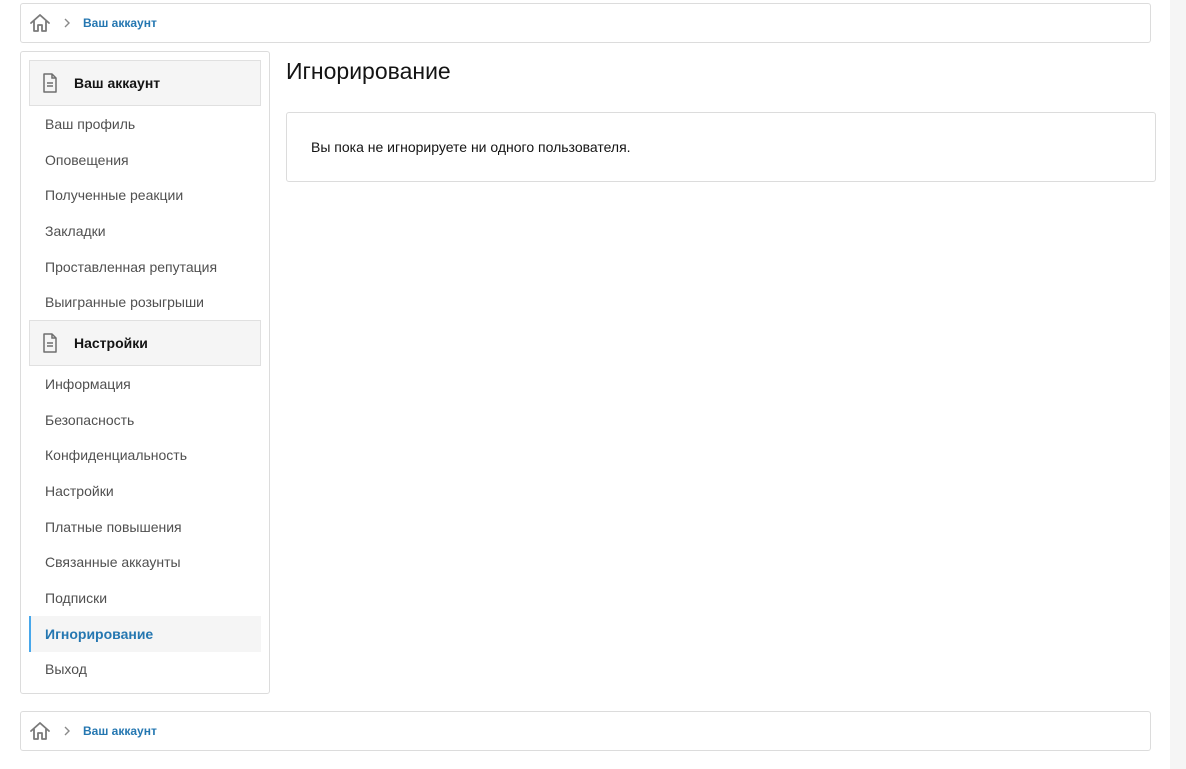 This screenshot has width=1186, height=769. What do you see at coordinates (585, 731) in the screenshot?
I see `breadcrumb-bottom: Ваш аккаунт` at bounding box center [585, 731].